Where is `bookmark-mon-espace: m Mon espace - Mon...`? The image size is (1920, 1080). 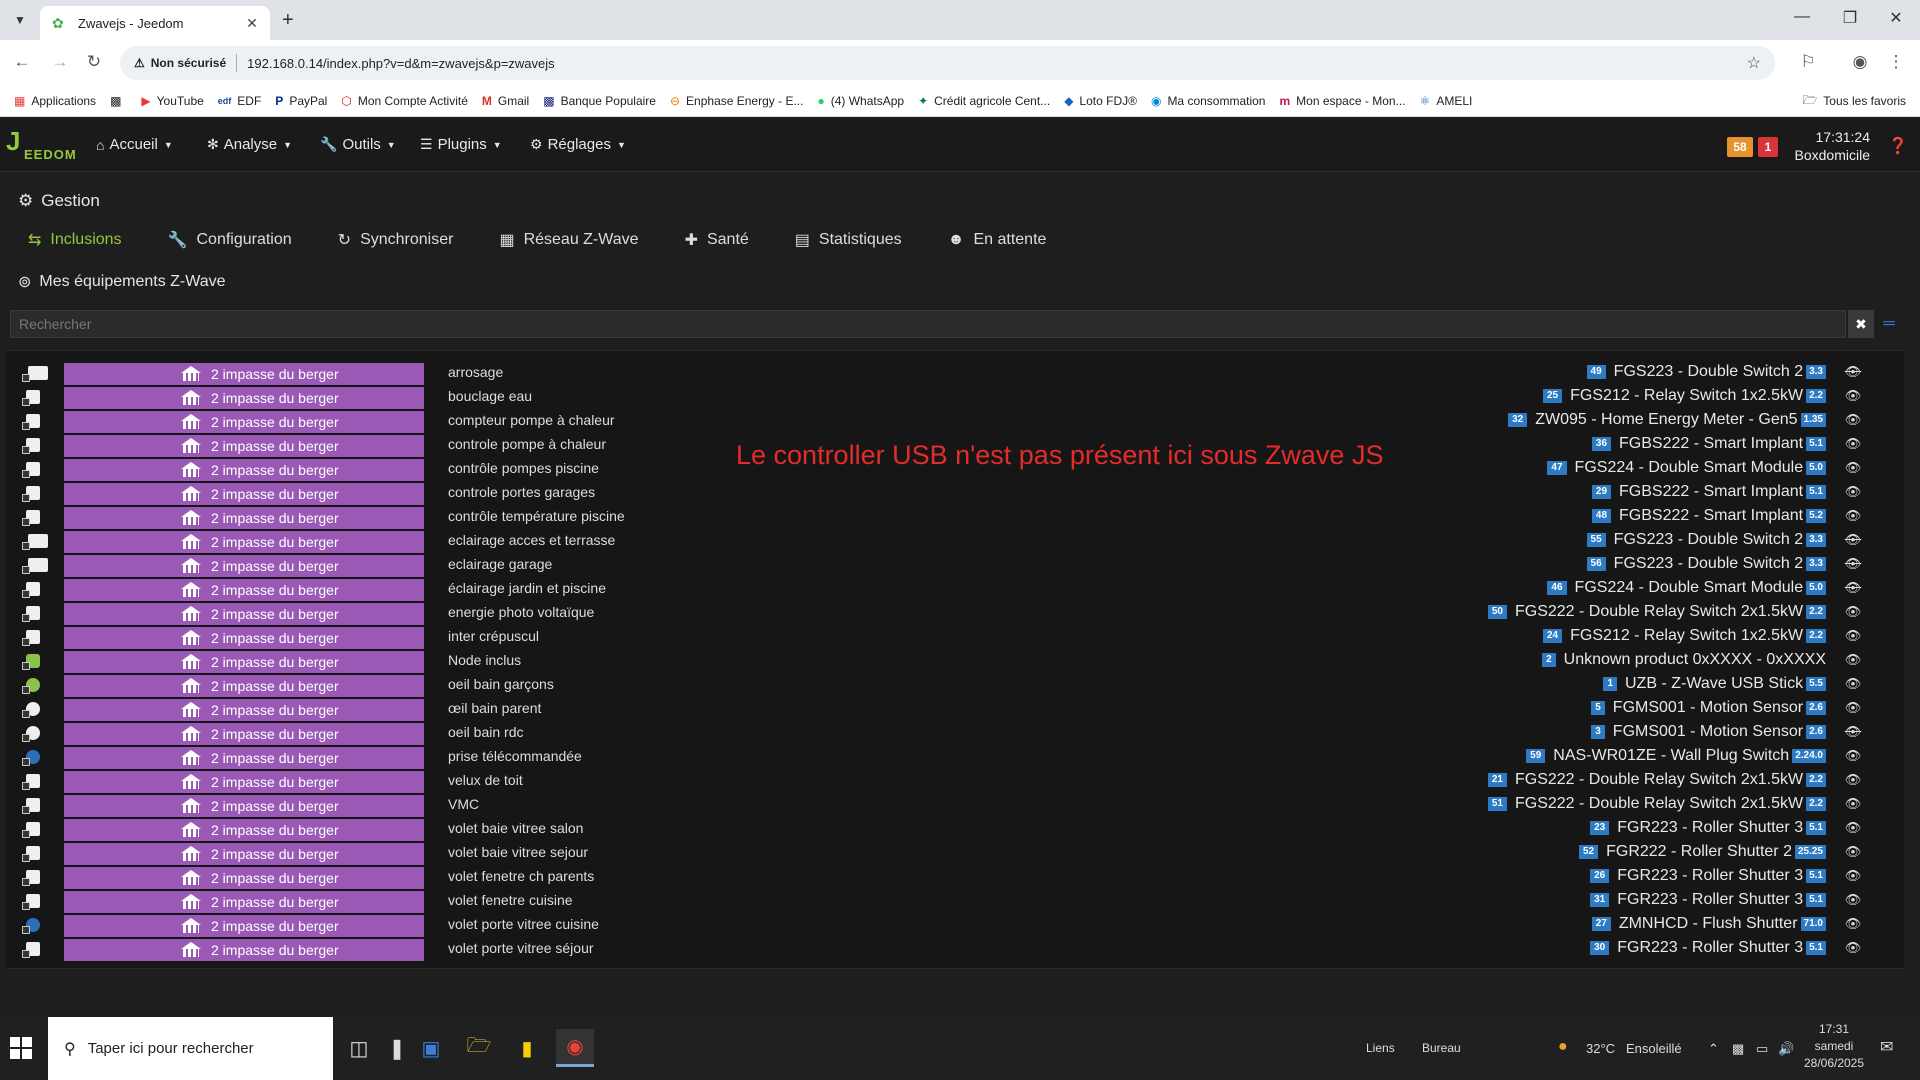
bookmark-mon-espace: m Mon espace - Mon... is located at coordinates (1342, 101).